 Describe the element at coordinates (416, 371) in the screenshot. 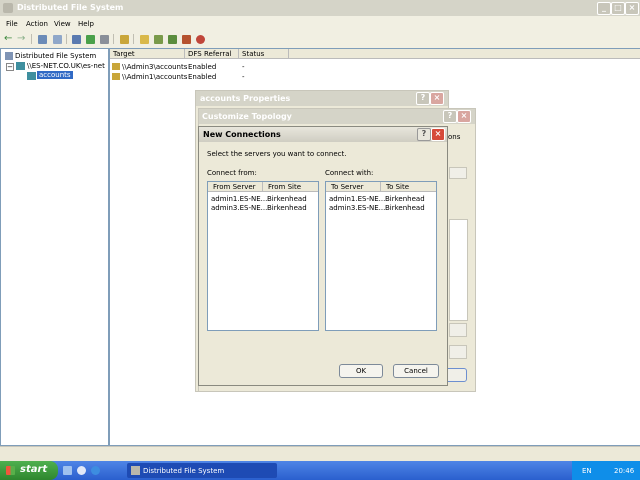

I see `cancel-button: Cancel` at that location.